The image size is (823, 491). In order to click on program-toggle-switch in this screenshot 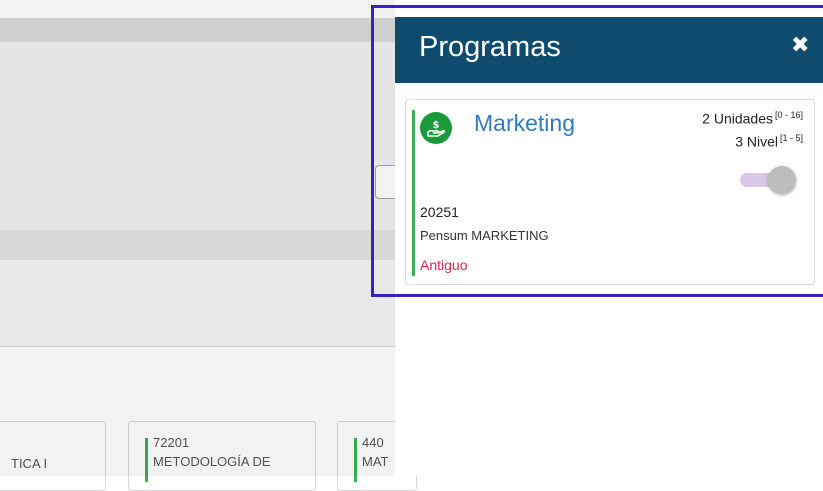, I will do `click(768, 180)`.